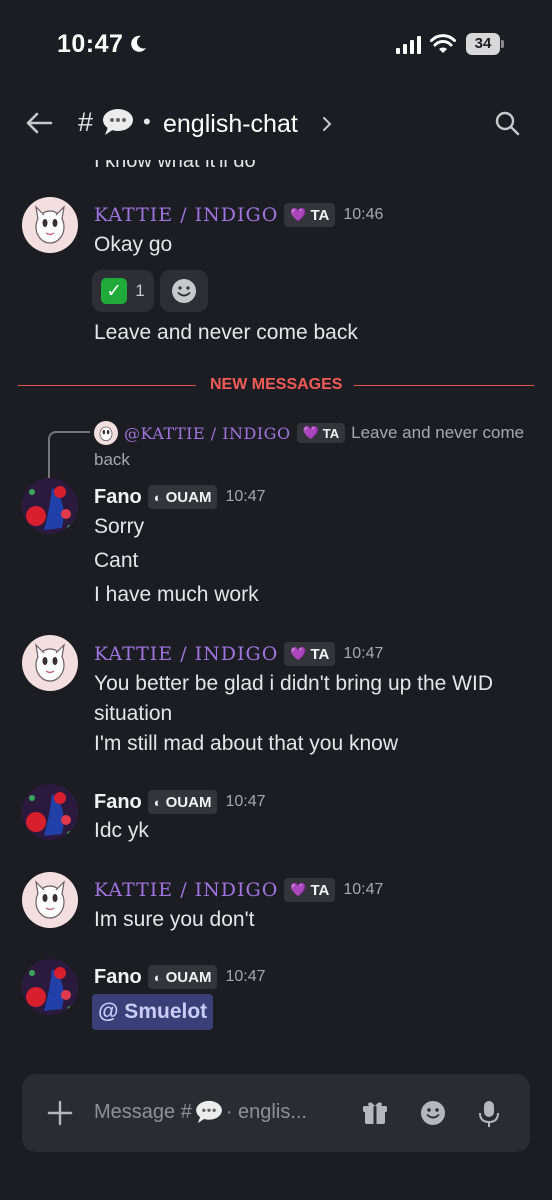 Image resolution: width=552 pixels, height=1200 pixels. I want to click on add-reaction-button, so click(184, 291).